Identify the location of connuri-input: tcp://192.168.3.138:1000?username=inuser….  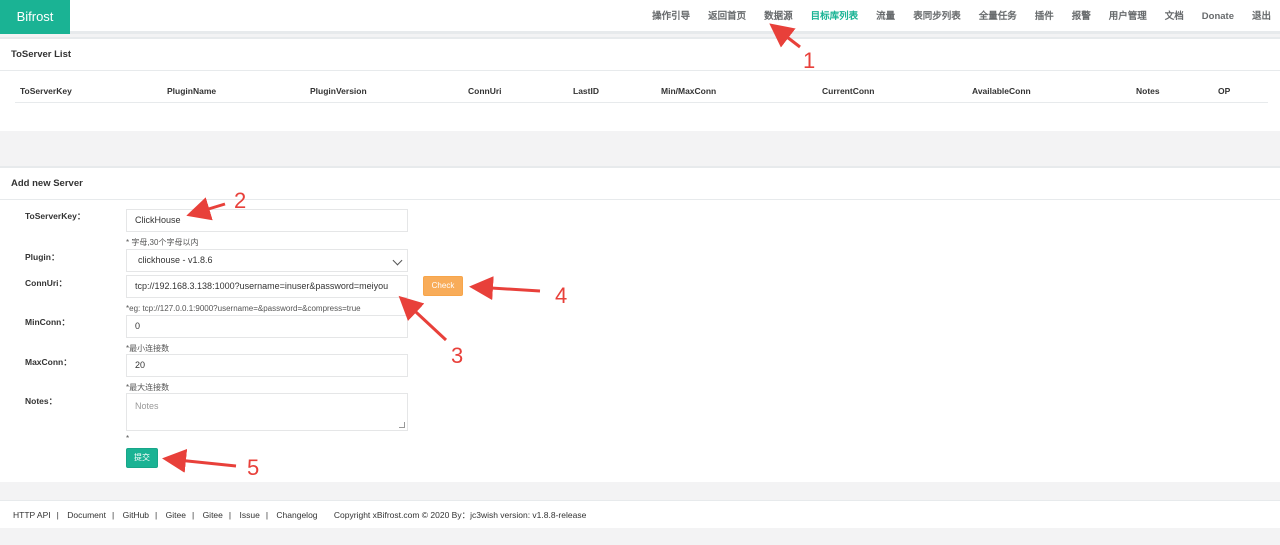
(267, 286).